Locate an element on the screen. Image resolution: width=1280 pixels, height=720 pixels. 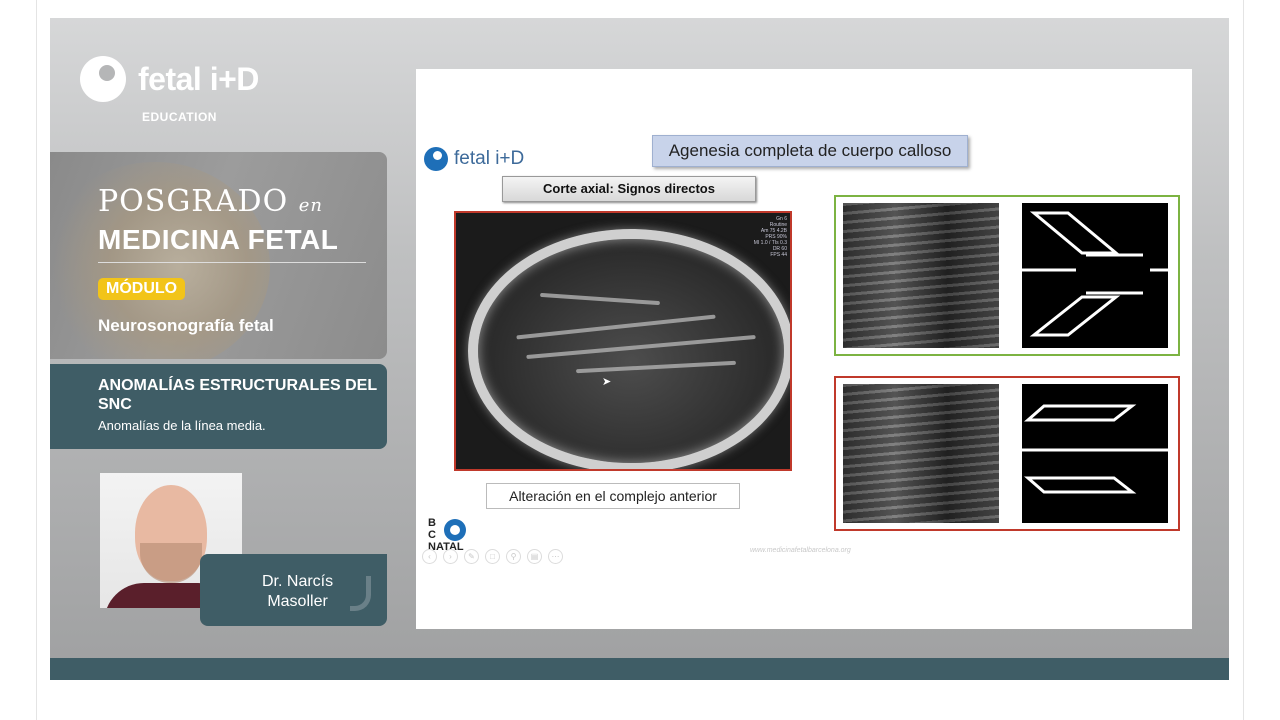
bcnatal-eye-icon is located at coordinates (455, 530).